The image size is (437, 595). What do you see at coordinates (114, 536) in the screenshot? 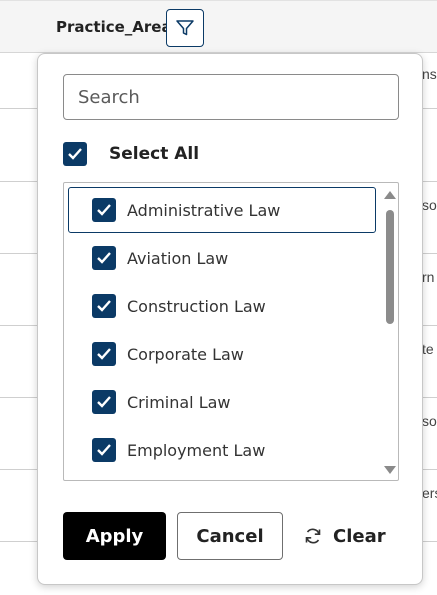
I see `apply-button: Apply` at bounding box center [114, 536].